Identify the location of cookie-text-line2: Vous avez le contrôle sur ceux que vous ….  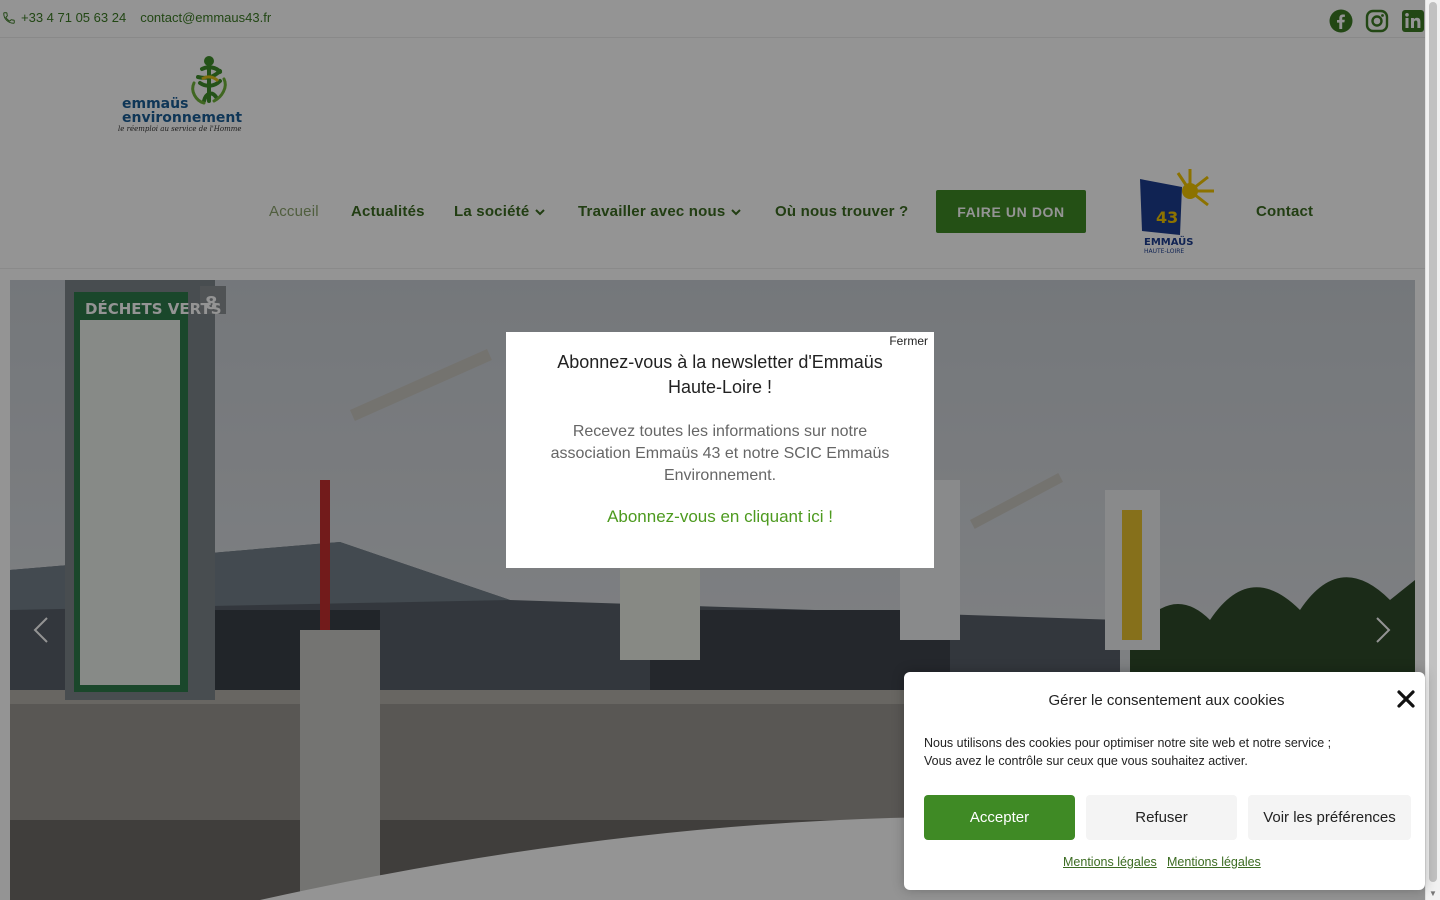
(1086, 761).